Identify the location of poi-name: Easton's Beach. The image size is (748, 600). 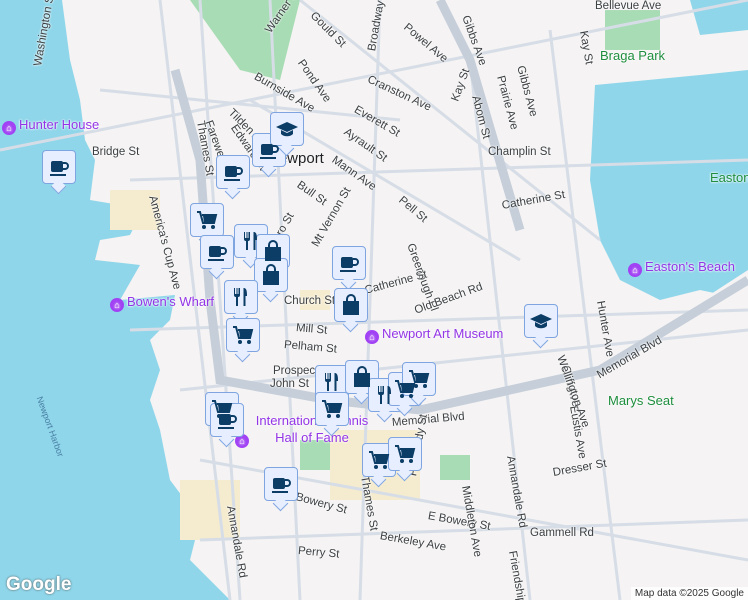
(690, 266).